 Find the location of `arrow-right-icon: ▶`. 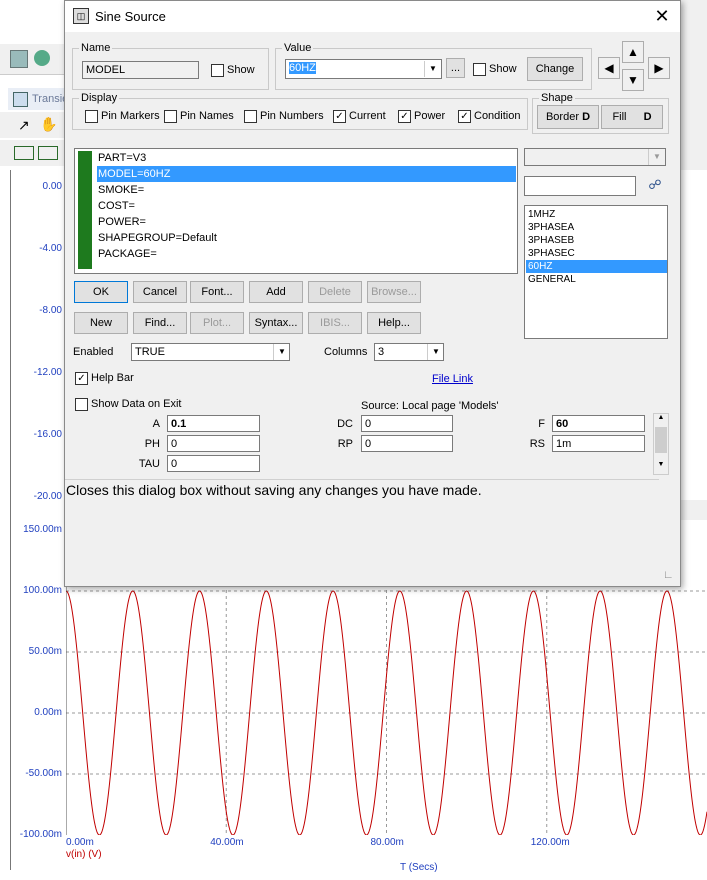

arrow-right-icon: ▶ is located at coordinates (659, 68).